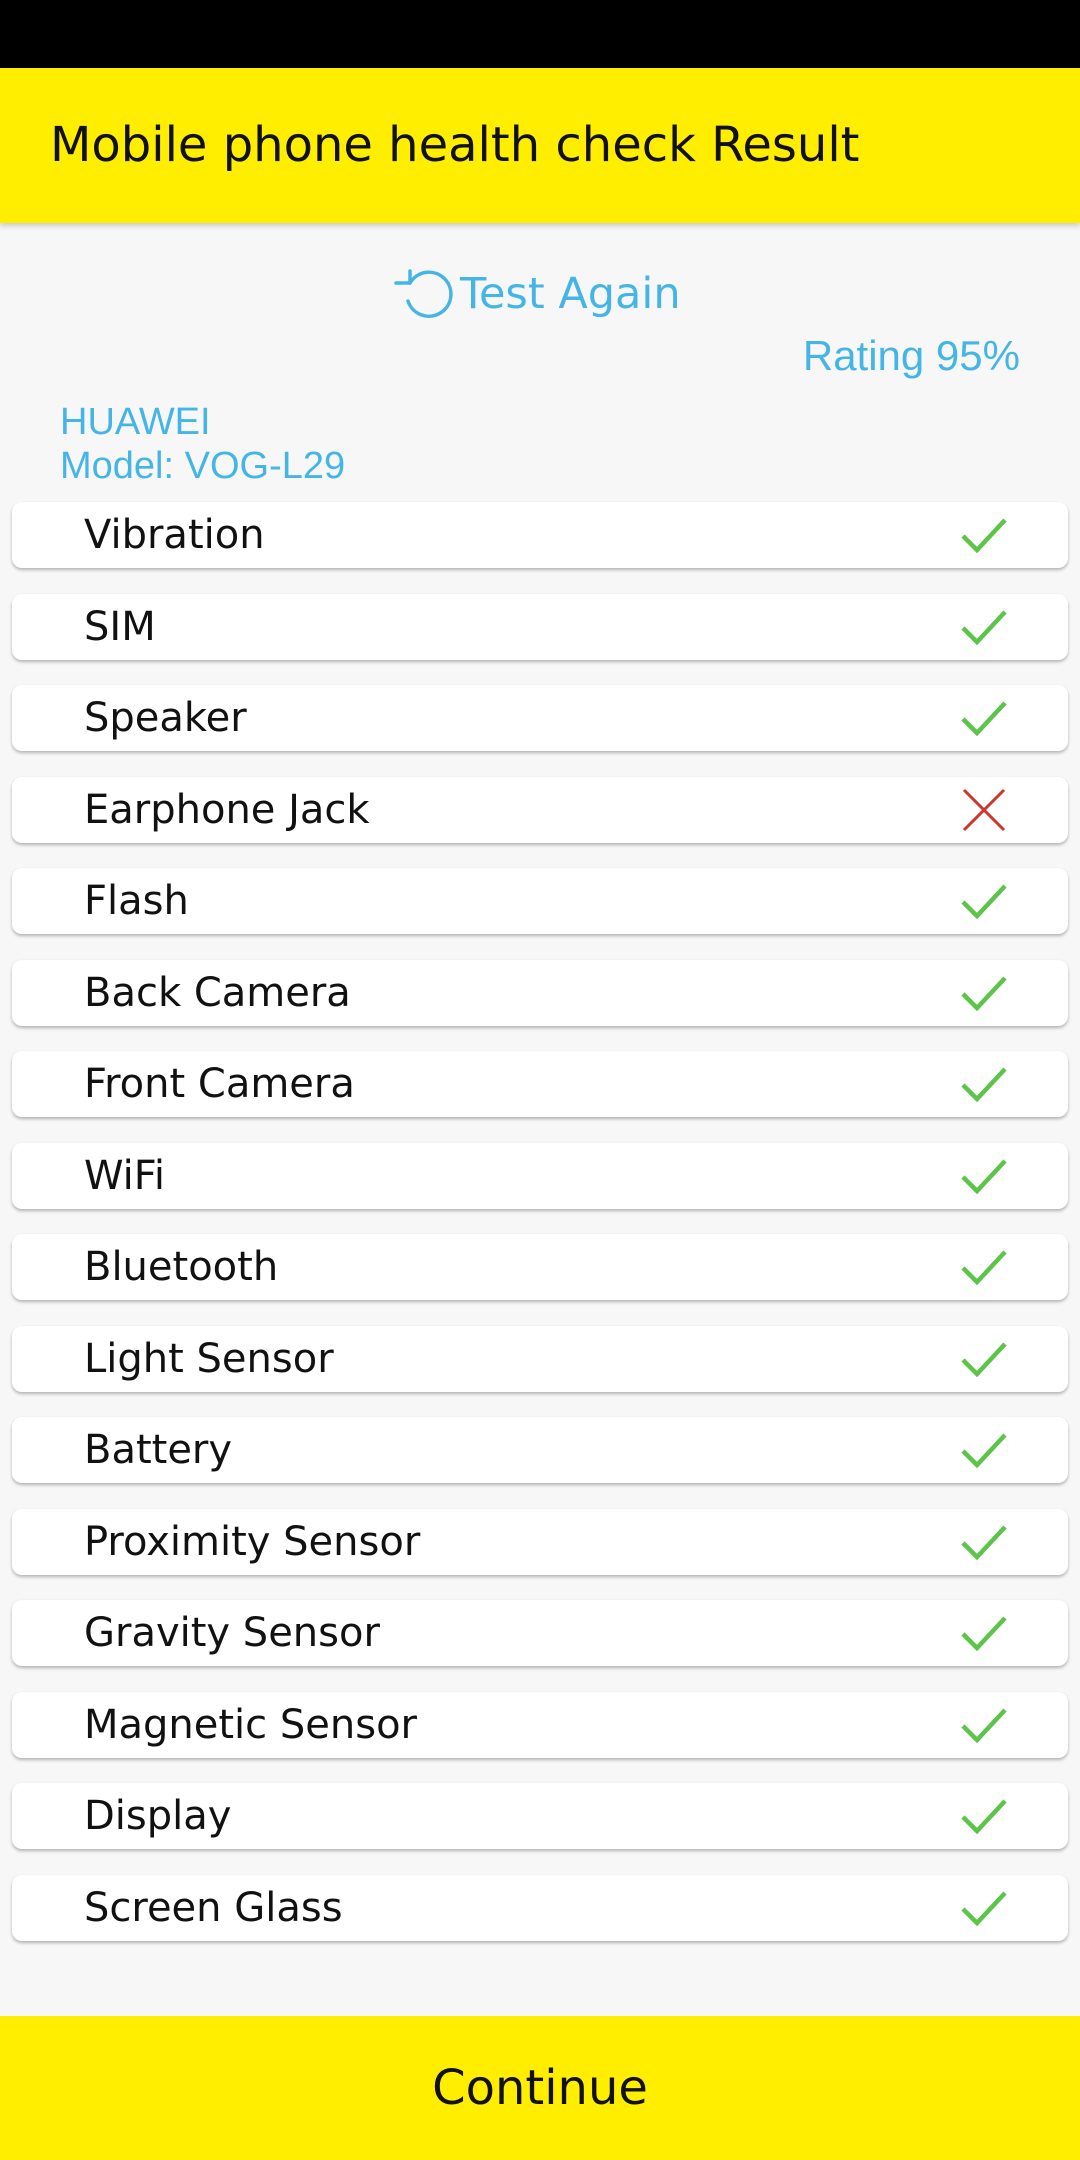 This screenshot has width=1080, height=2160. I want to click on status-bar, so click(540, 34).